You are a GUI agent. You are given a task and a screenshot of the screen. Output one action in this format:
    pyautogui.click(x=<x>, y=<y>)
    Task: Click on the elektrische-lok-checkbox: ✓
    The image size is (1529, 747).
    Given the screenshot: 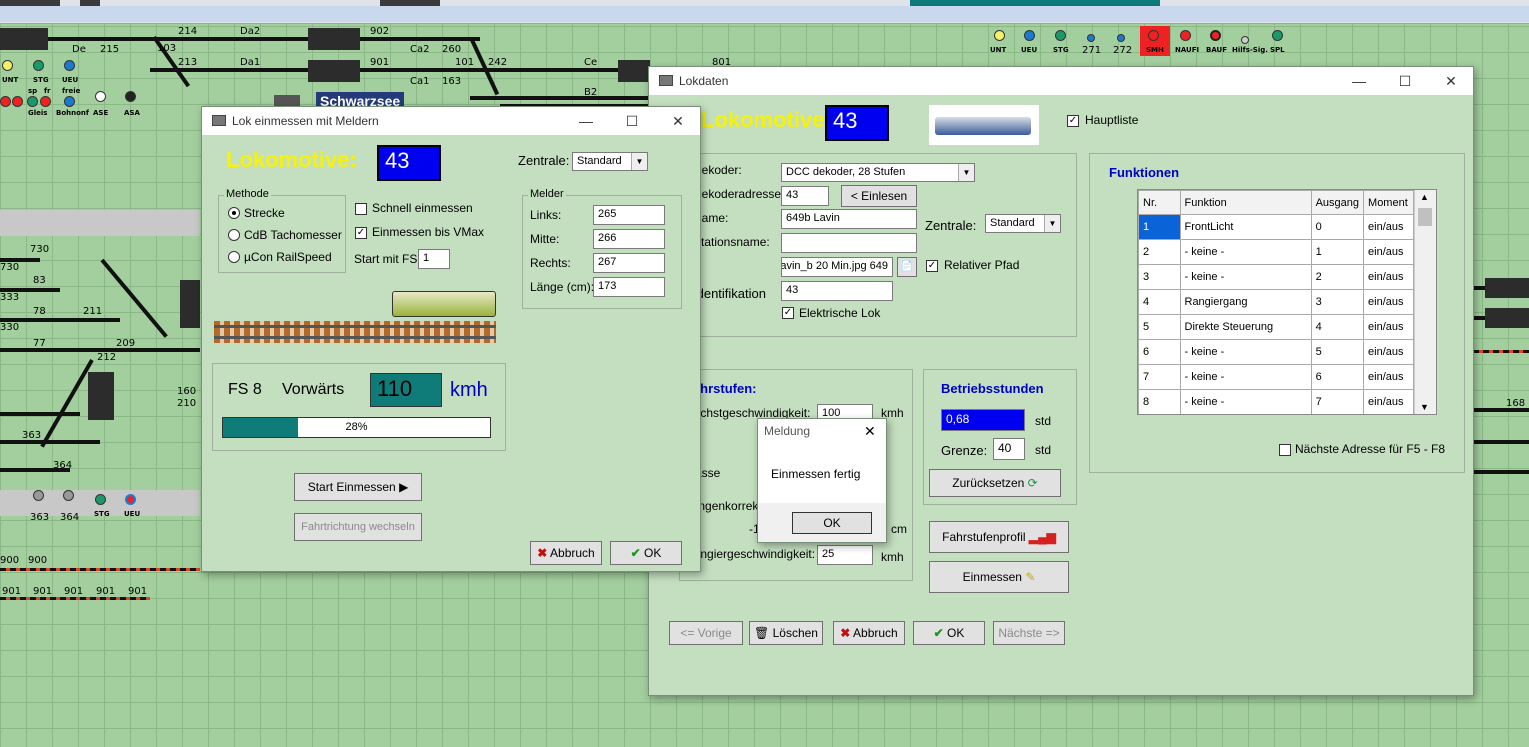 What is the action you would take?
    pyautogui.click(x=788, y=313)
    